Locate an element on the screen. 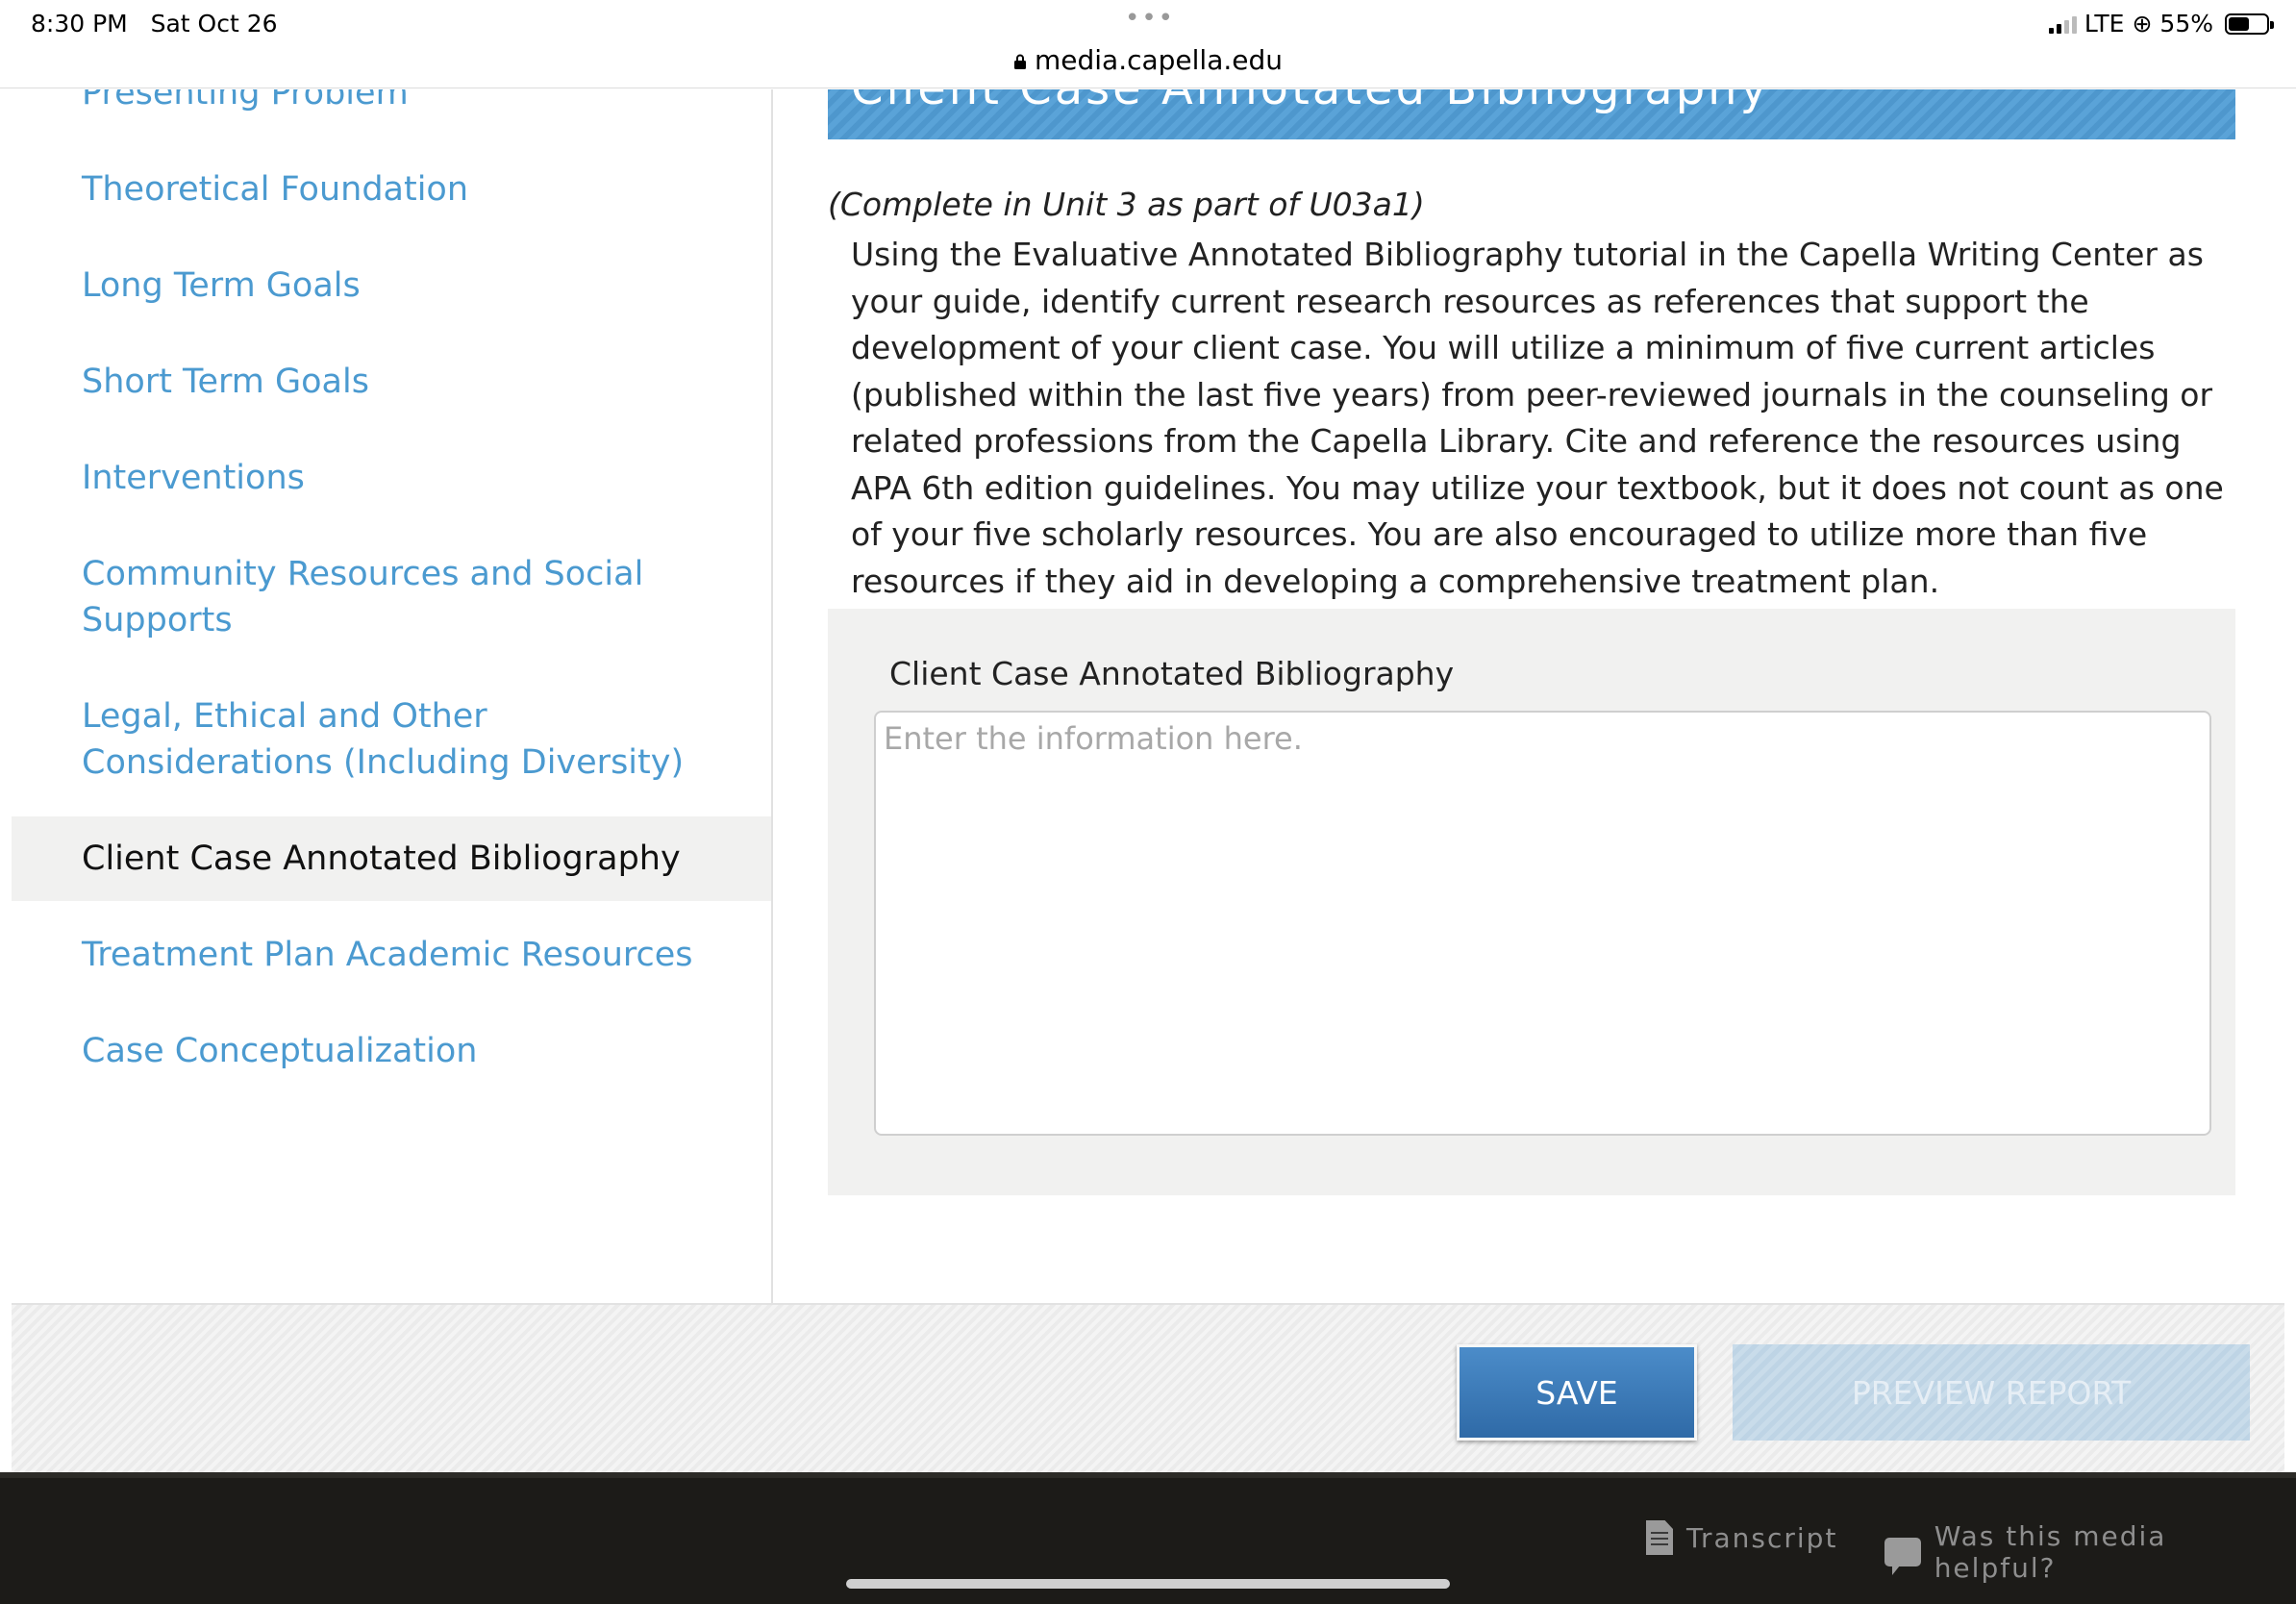 This screenshot has width=2296, height=1604. lock-icon is located at coordinates (1019, 61).